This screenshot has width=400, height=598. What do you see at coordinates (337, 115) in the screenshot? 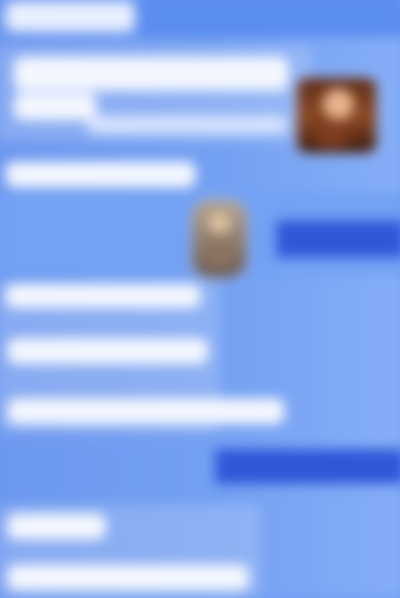
I see `portrait-image-top` at bounding box center [337, 115].